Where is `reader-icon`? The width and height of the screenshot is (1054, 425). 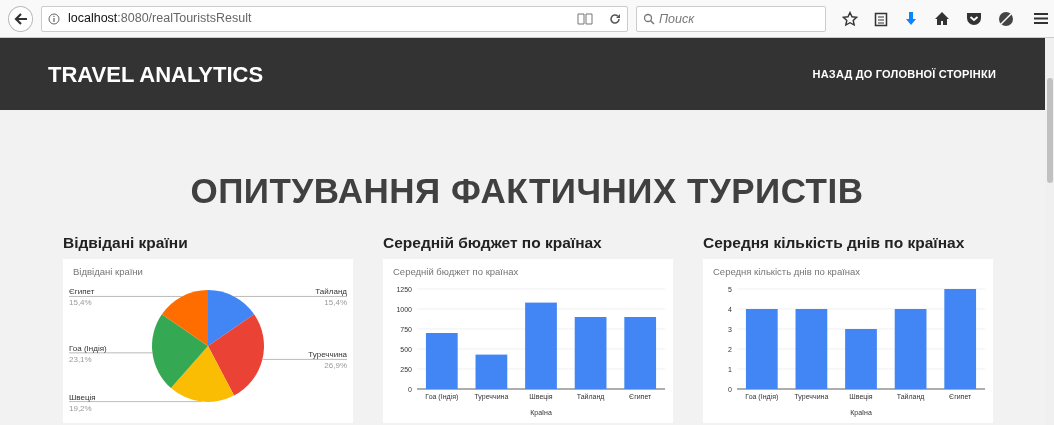 reader-icon is located at coordinates (585, 18).